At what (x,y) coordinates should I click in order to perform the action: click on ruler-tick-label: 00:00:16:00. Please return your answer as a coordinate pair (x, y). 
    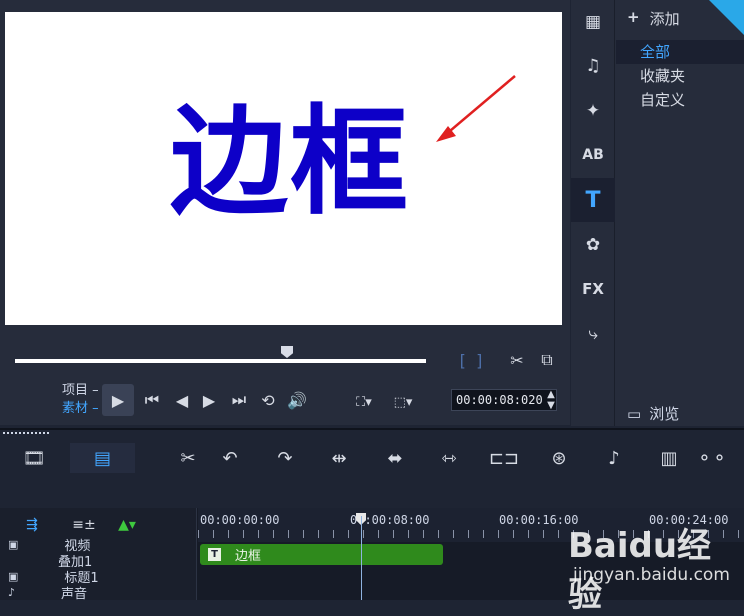
    Looking at the image, I should click on (539, 520).